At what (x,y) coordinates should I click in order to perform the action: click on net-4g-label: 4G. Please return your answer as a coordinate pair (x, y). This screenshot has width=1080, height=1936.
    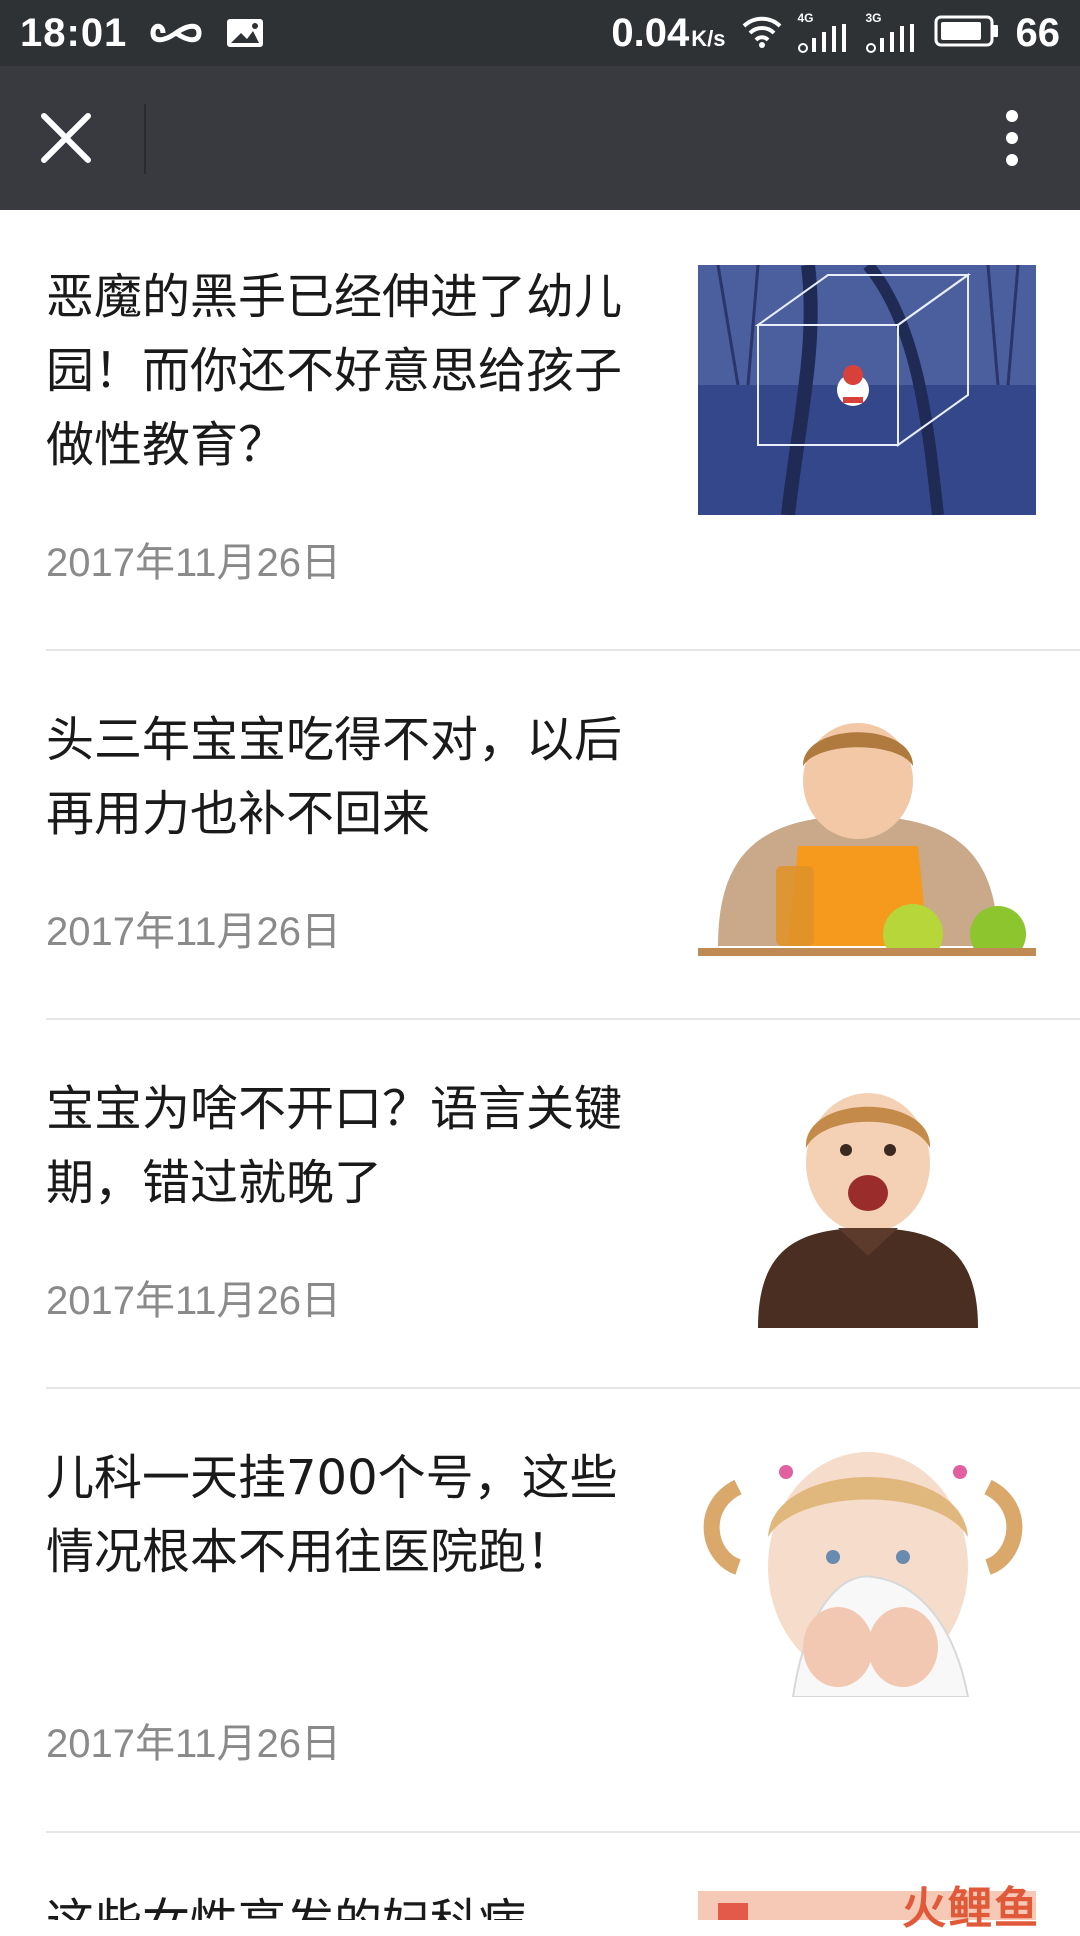
    Looking at the image, I should click on (805, 18).